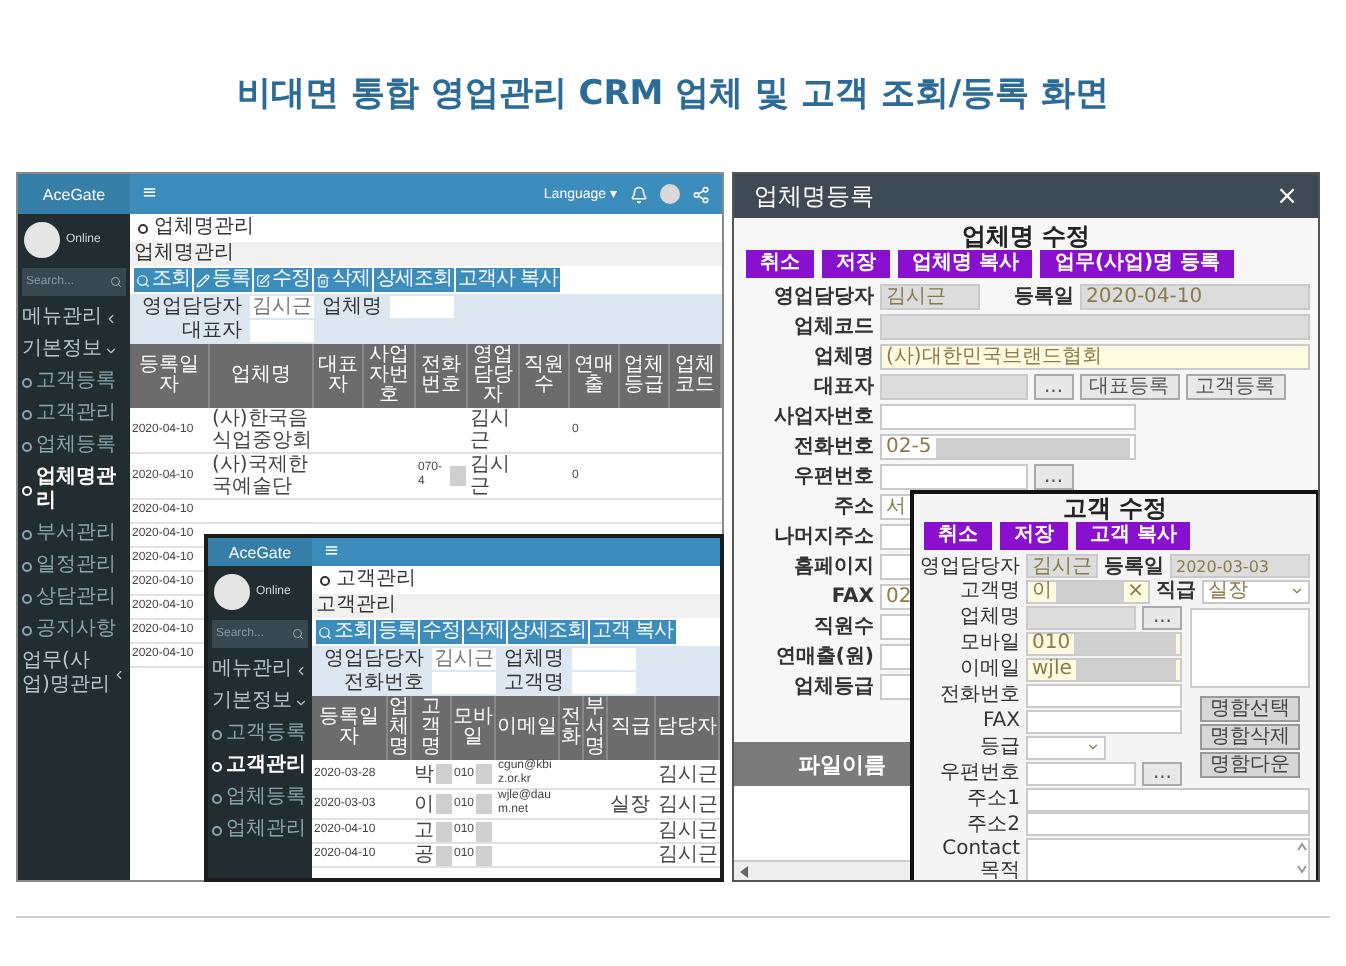 This screenshot has height=966, width=1346. Describe the element at coordinates (1235, 387) in the screenshot. I see `register-button: 고객등록` at that location.